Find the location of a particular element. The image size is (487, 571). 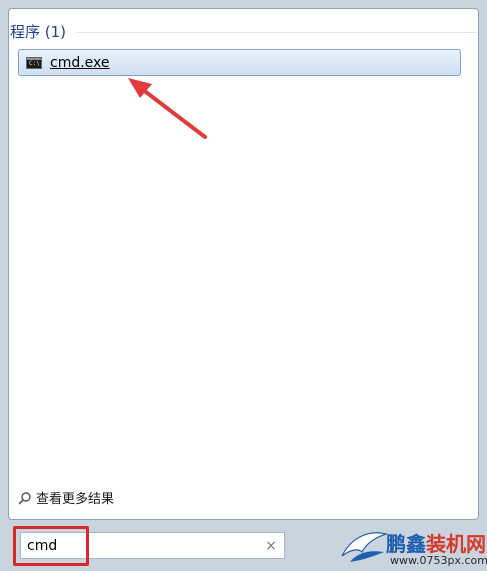

see-more-results-link: 查看更多结果 is located at coordinates (66, 497).